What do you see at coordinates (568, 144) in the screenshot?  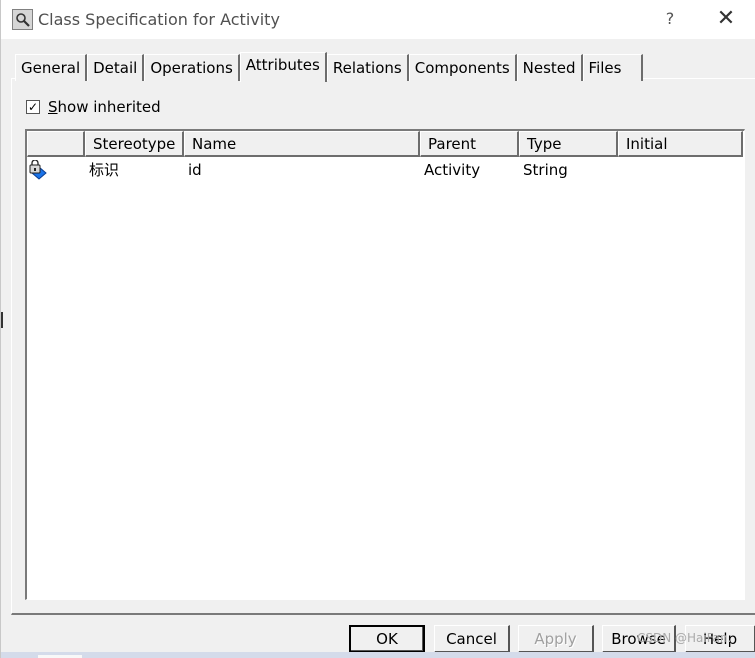 I see `column-header-type: Type` at bounding box center [568, 144].